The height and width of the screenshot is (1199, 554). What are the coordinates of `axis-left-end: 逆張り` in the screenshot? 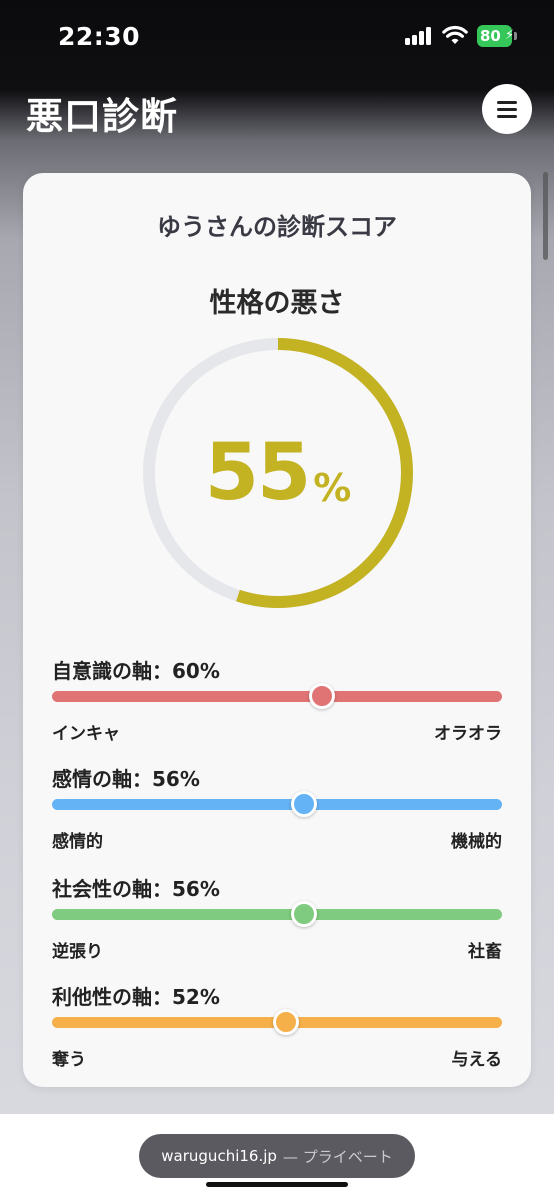 It's located at (77, 952).